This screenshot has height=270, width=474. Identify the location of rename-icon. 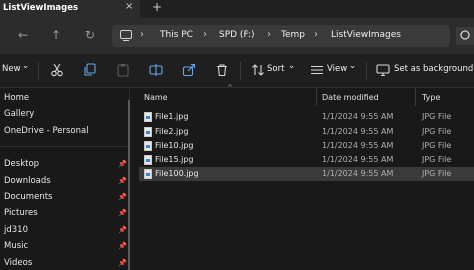
(156, 70).